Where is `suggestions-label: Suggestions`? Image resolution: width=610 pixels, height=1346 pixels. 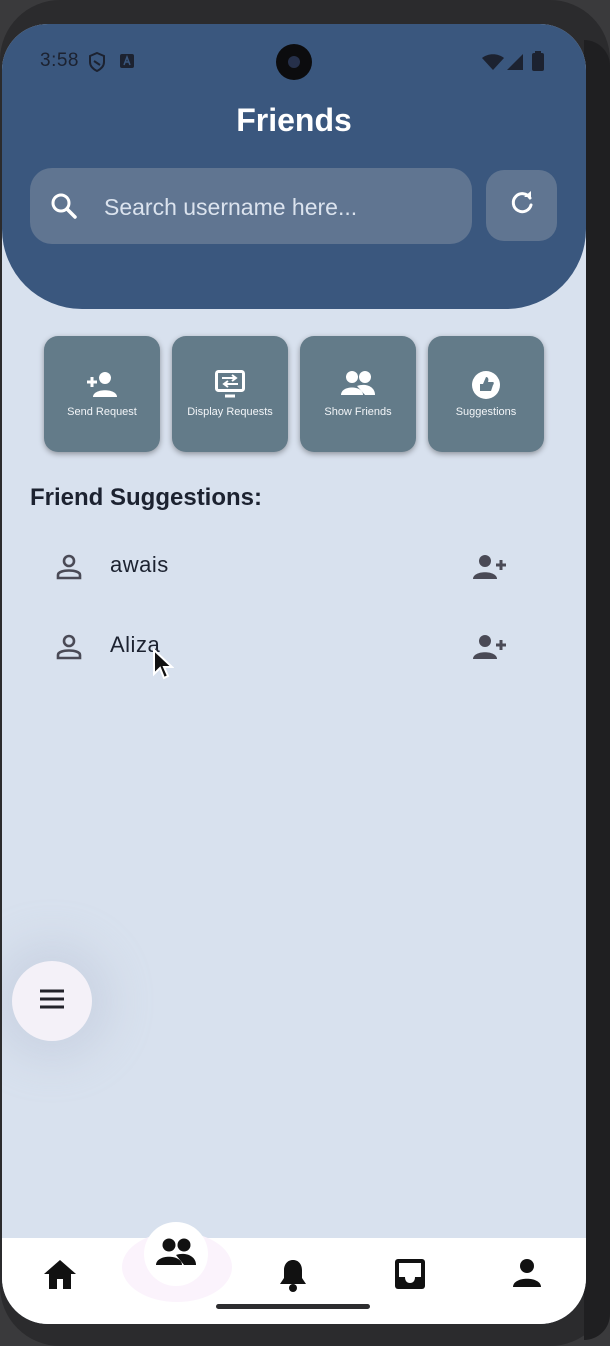 suggestions-label: Suggestions is located at coordinates (486, 412).